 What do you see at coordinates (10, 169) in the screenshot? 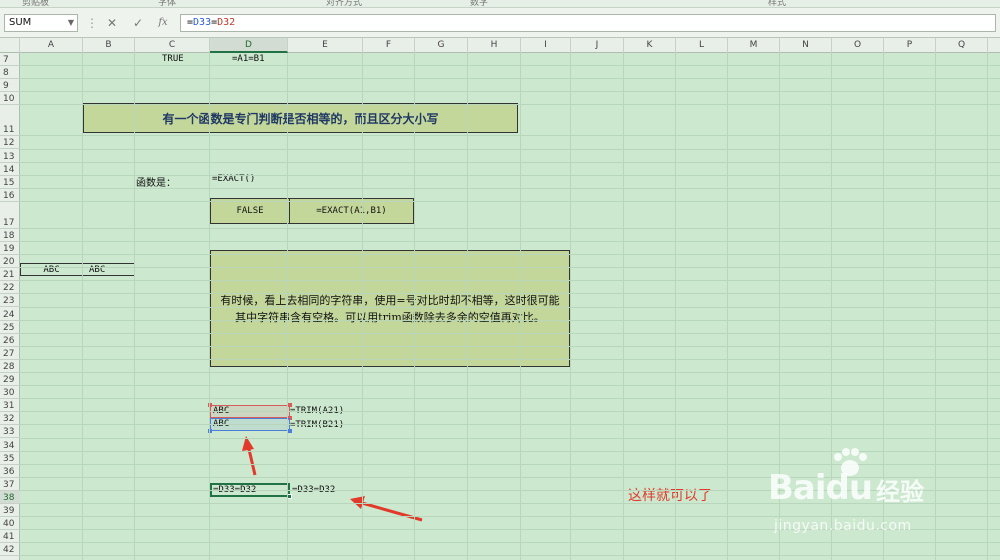
I see `row-header-14: 14` at bounding box center [10, 169].